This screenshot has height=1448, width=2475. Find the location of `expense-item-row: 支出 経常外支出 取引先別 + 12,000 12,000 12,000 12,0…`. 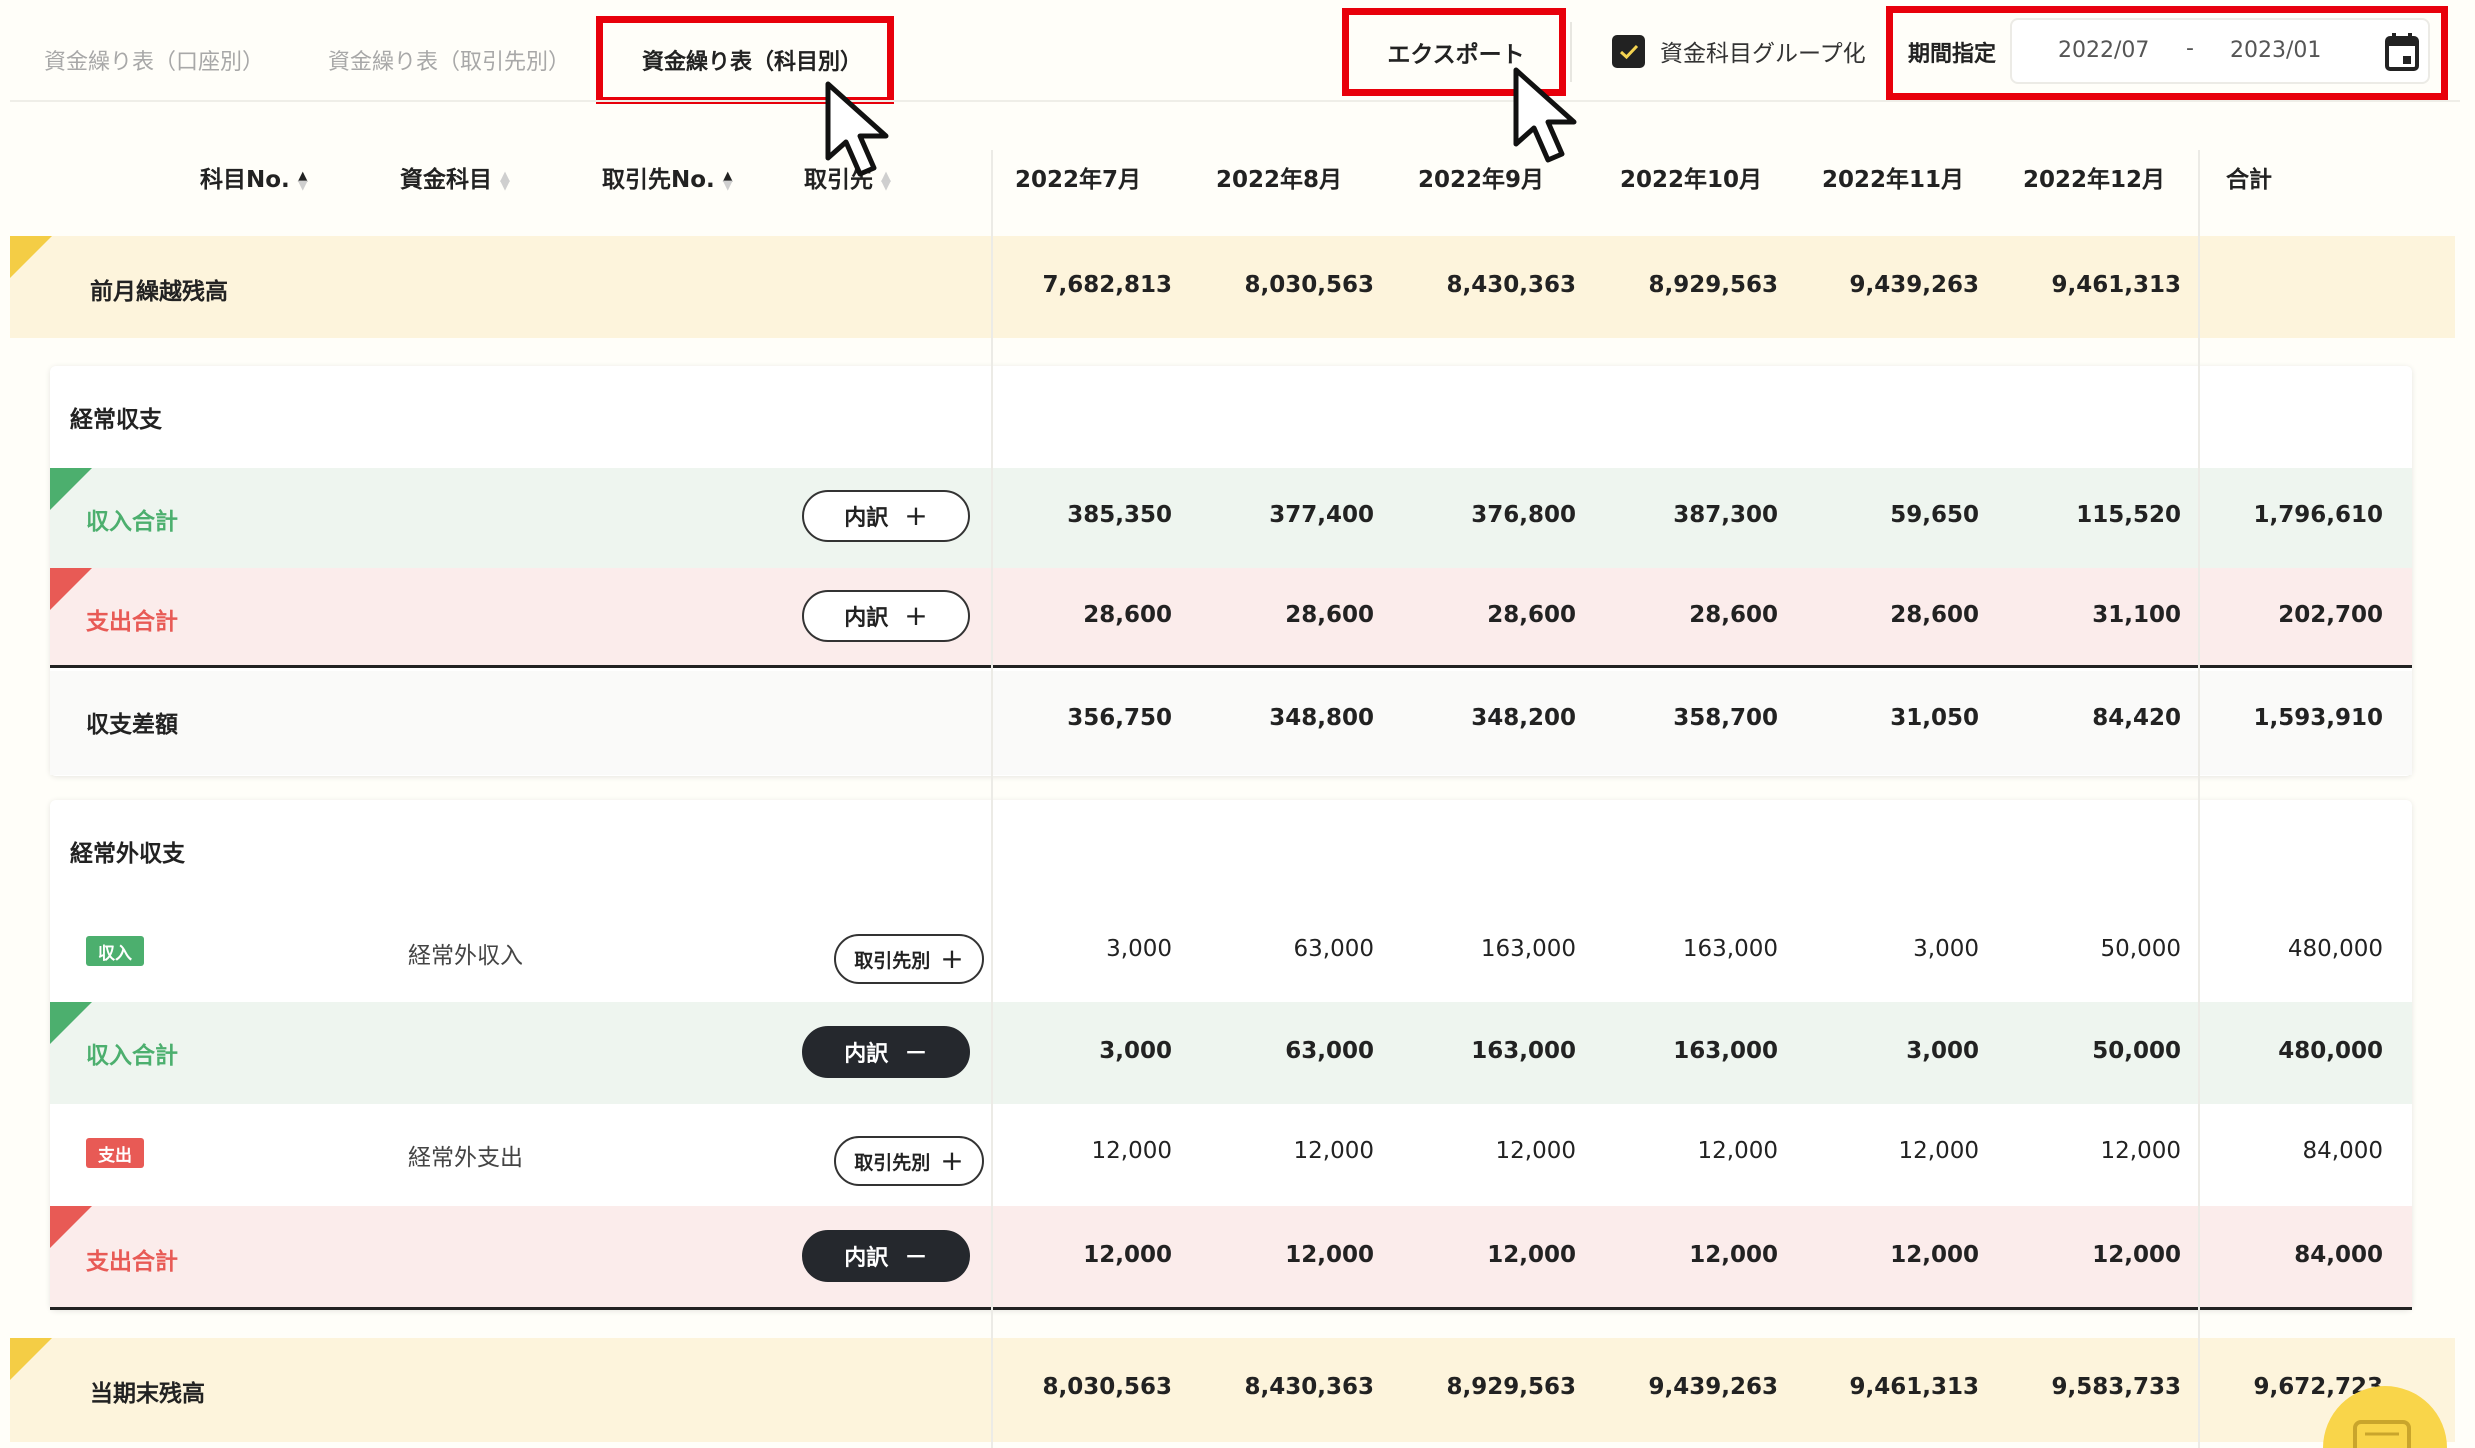

expense-item-row: 支出 経常外支出 取引先別 + 12,000 12,000 12,000 12,0… is located at coordinates (1231, 1155).